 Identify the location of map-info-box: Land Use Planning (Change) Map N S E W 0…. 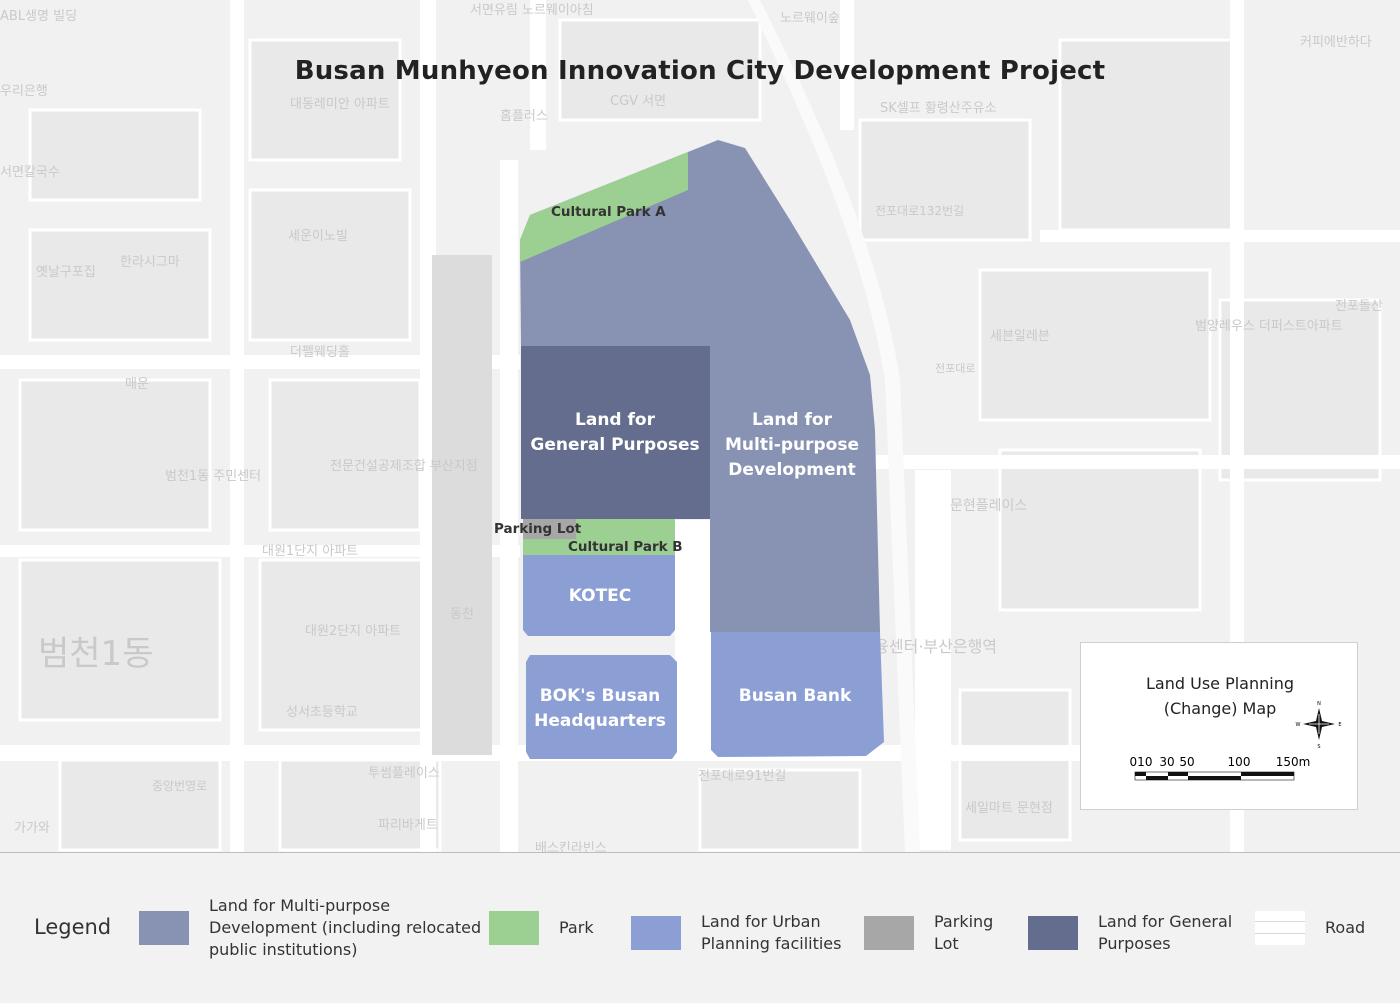
(1219, 726).